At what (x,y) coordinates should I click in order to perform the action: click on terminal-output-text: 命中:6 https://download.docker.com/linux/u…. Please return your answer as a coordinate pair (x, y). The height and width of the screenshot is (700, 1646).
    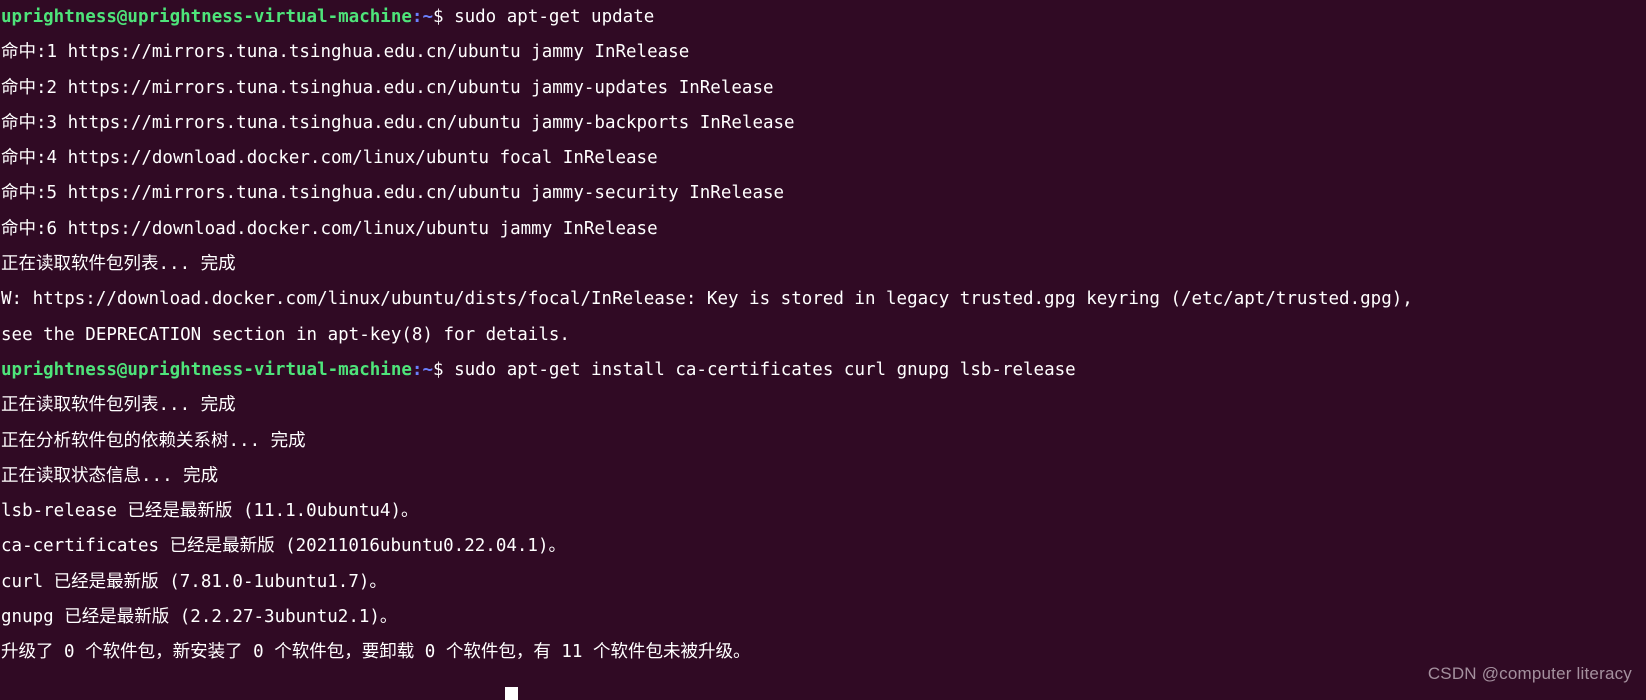
    Looking at the image, I should click on (329, 228).